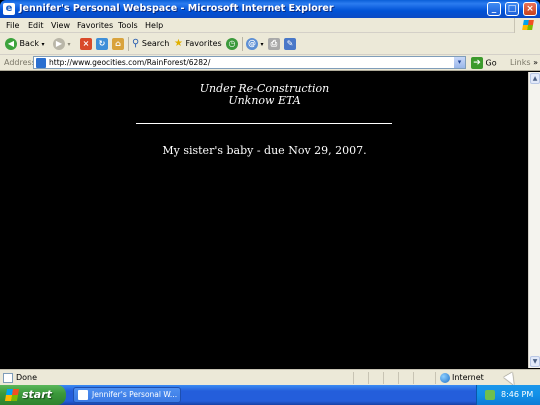  Describe the element at coordinates (535, 361) in the screenshot. I see `scroll-down-button: ▼` at that location.